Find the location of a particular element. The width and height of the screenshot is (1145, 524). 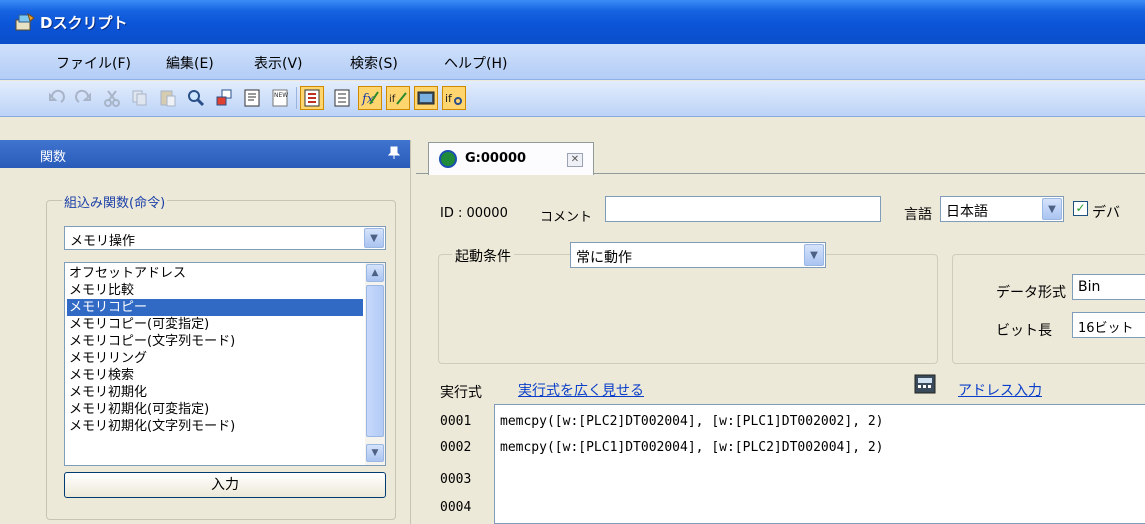

bit-length-select: 16ビット is located at coordinates (1108, 325).